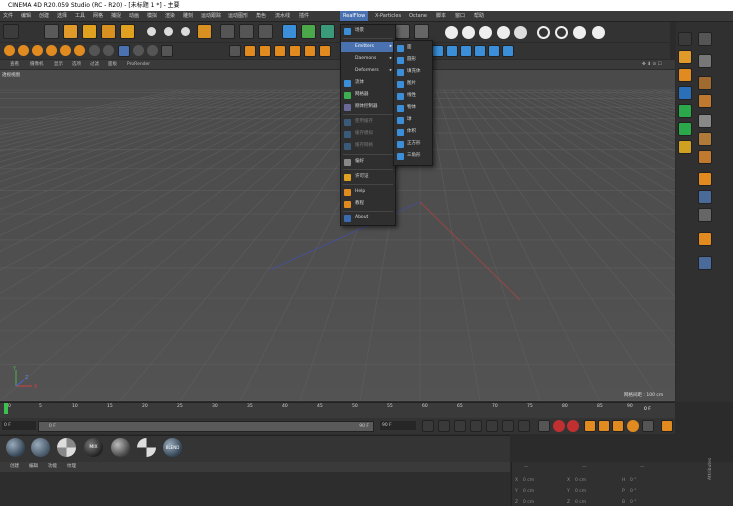 This screenshot has height=506, width=733. Describe the element at coordinates (235, 51) in the screenshot. I see `frame-icon` at that location.